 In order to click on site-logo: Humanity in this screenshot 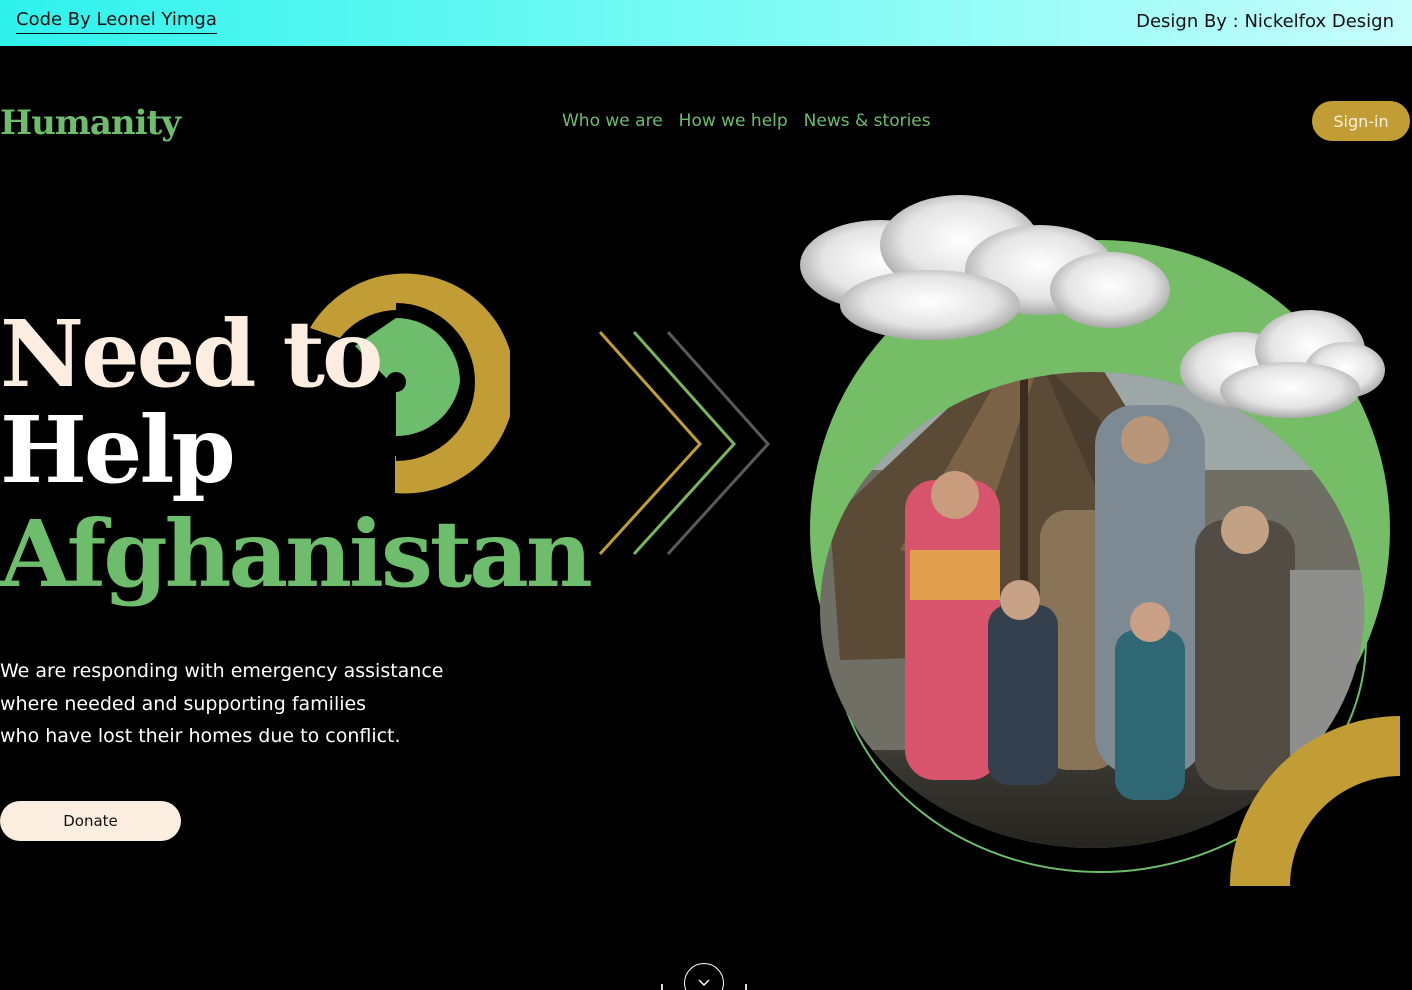, I will do `click(90, 123)`.